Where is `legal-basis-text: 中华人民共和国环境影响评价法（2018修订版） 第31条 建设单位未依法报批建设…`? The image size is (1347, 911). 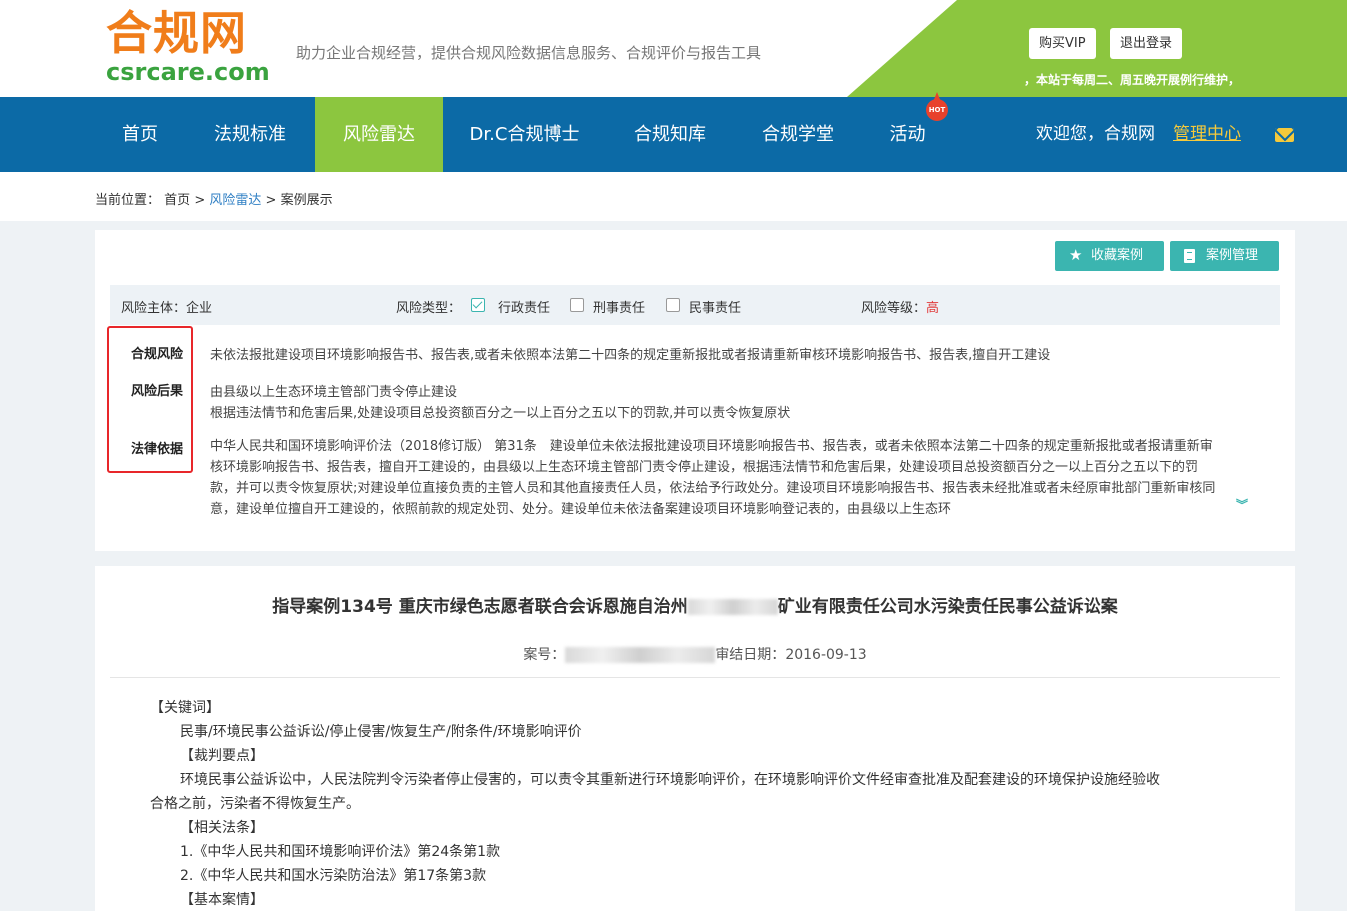
legal-basis-text: 中华人民共和国环境影响评价法（2018修订版） 第31条 建设单位未依法报批建设… is located at coordinates (713, 478).